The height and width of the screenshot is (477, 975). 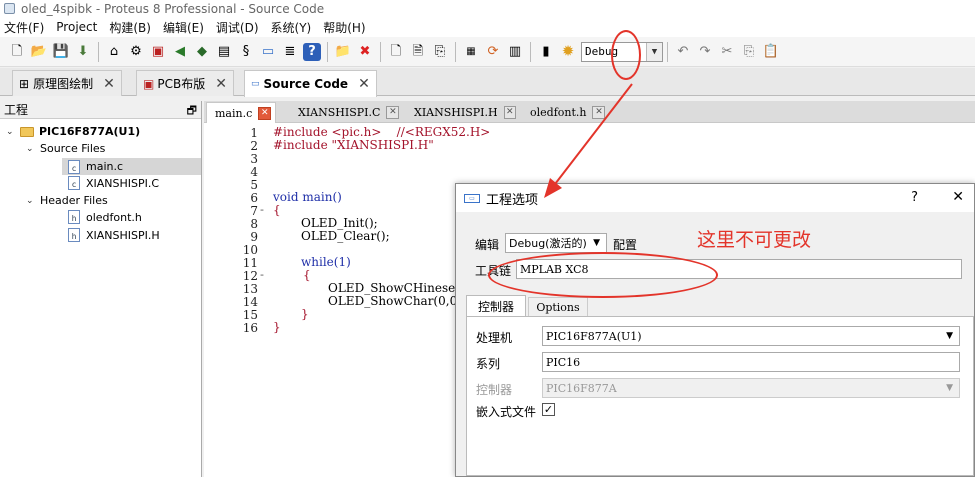 What do you see at coordinates (131, 166) in the screenshot?
I see `tree-file-main-c: c main.c` at bounding box center [131, 166].